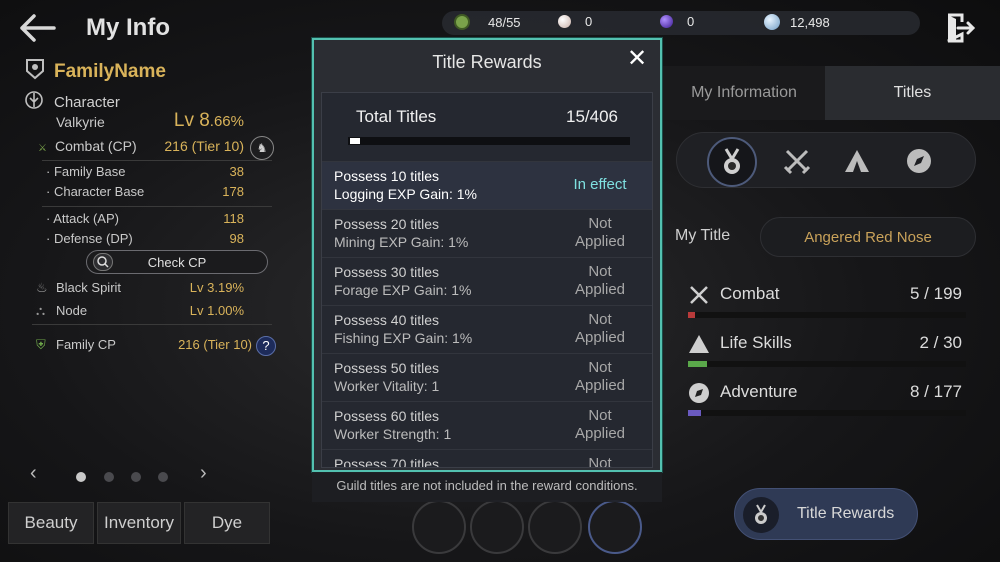 Image resolution: width=1000 pixels, height=562 pixels. I want to click on cp-tier-badge: ♞, so click(262, 148).